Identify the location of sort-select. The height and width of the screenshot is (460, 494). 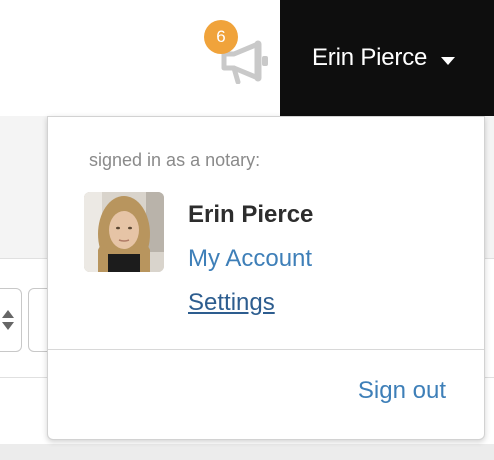
(11, 320).